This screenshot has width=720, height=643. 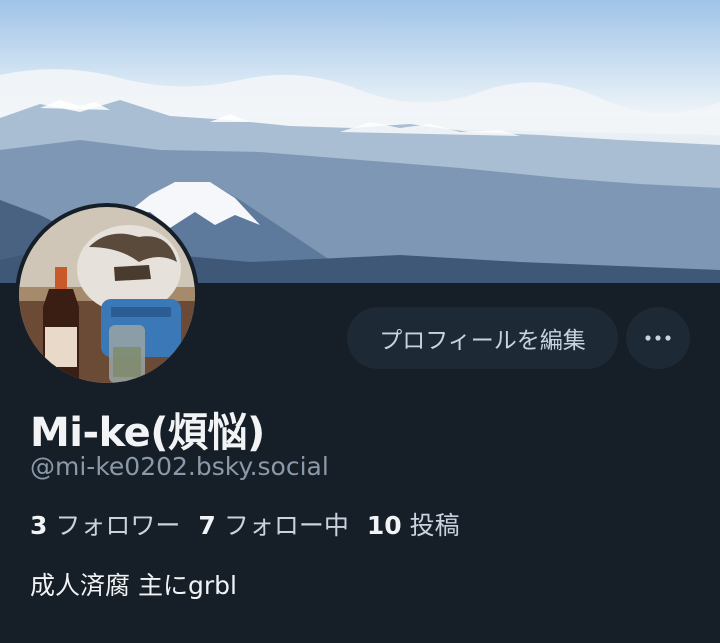 What do you see at coordinates (286, 525) in the screenshot?
I see `following-label: フォロー中` at bounding box center [286, 525].